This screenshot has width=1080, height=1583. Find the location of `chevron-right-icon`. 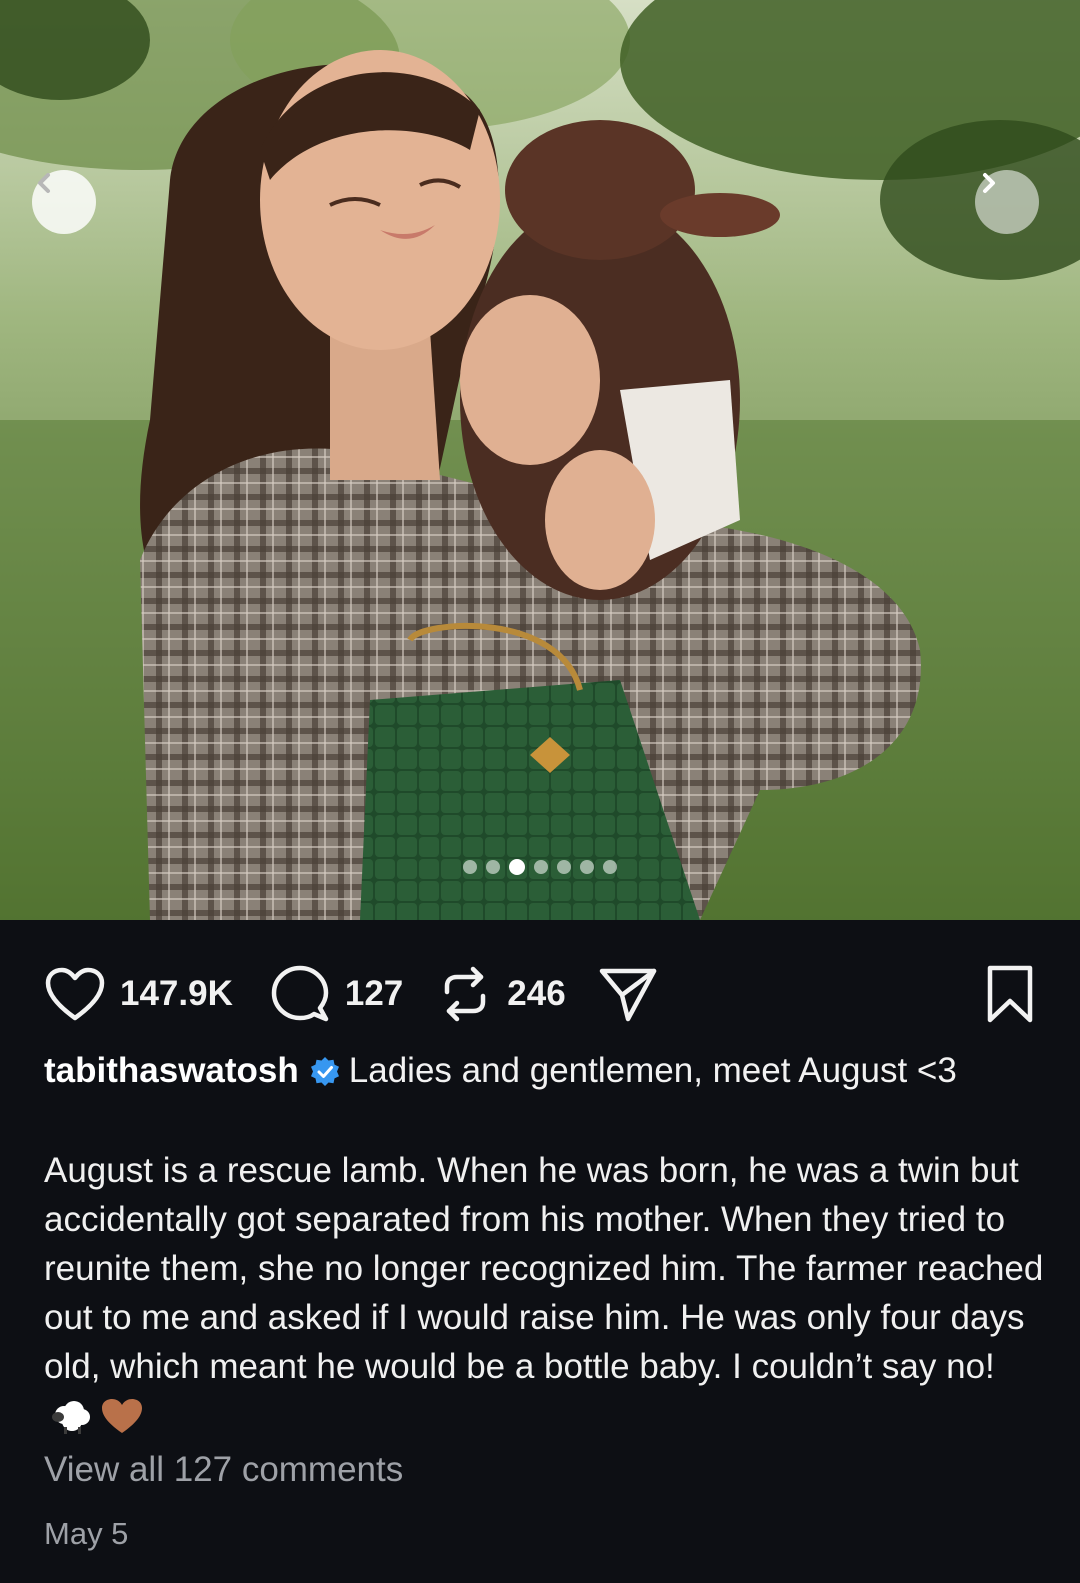

chevron-right-icon is located at coordinates (989, 183).